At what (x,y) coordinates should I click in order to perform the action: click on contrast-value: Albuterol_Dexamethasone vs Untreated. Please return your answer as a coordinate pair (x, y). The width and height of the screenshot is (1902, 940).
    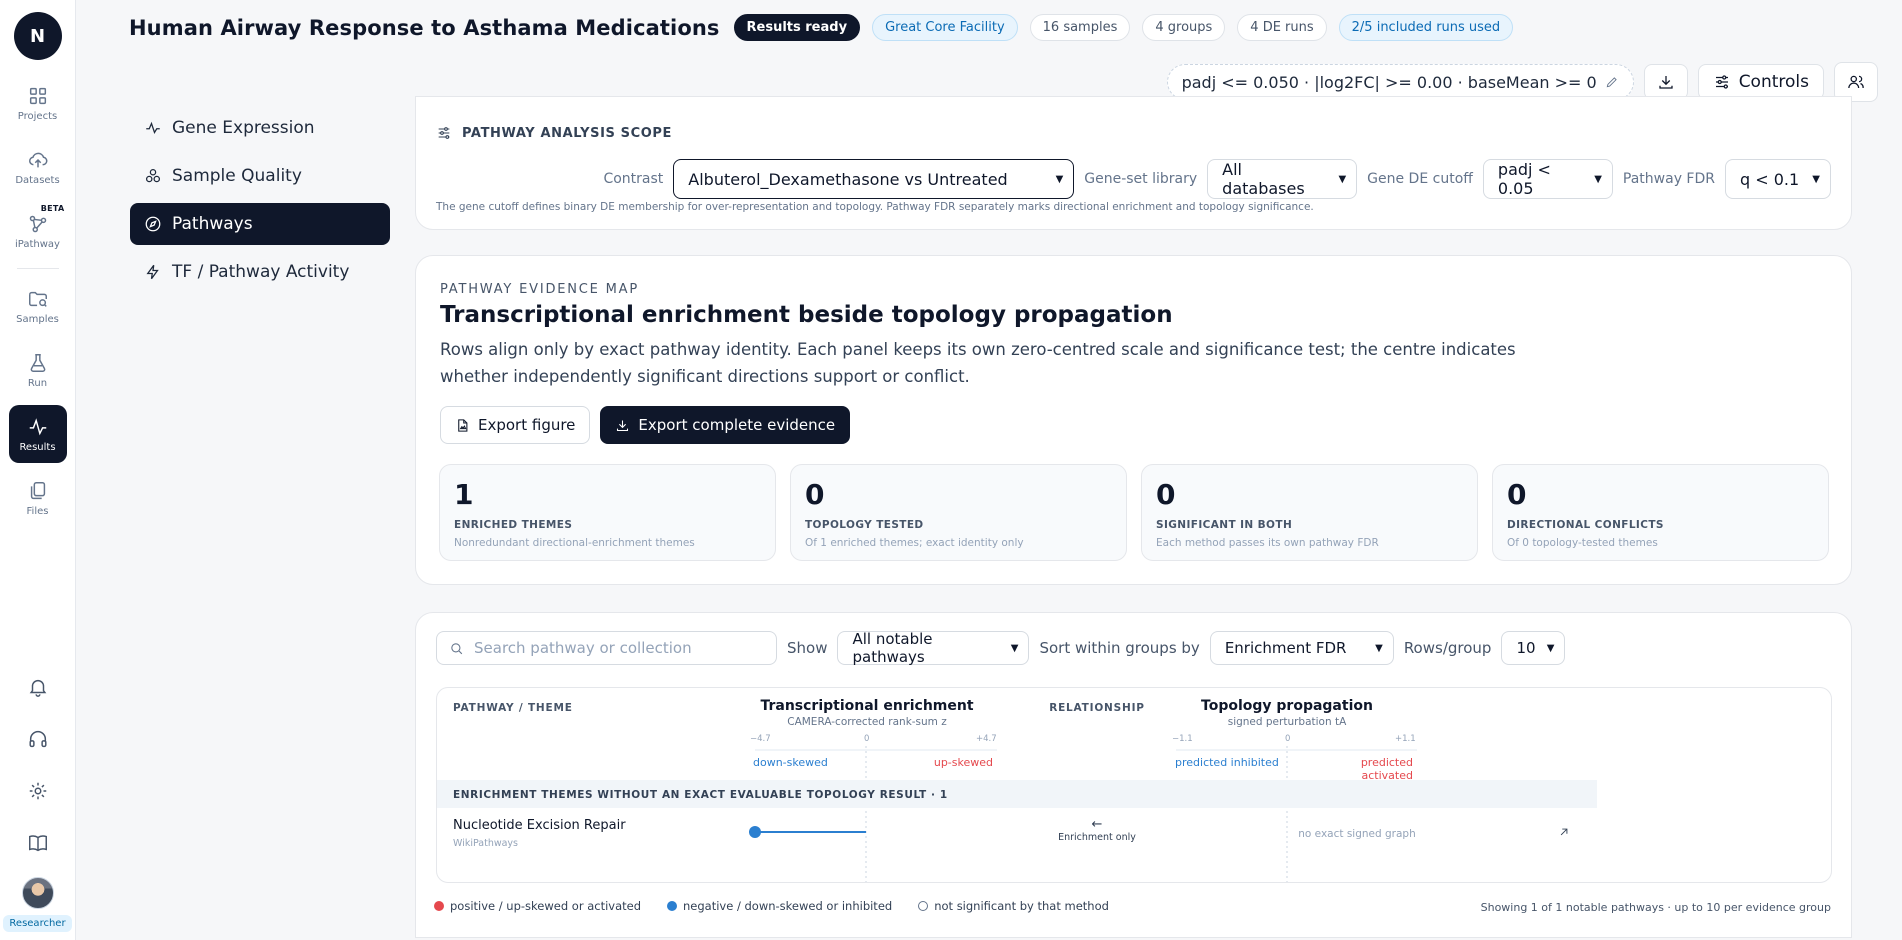
    Looking at the image, I should click on (848, 179).